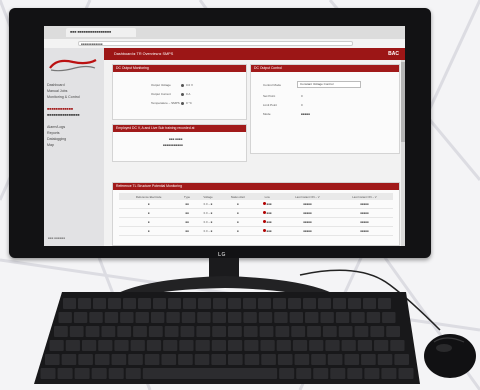 The height and width of the screenshot is (390, 480). Describe the element at coordinates (450, 356) in the screenshot. I see `mouse-icon` at that location.